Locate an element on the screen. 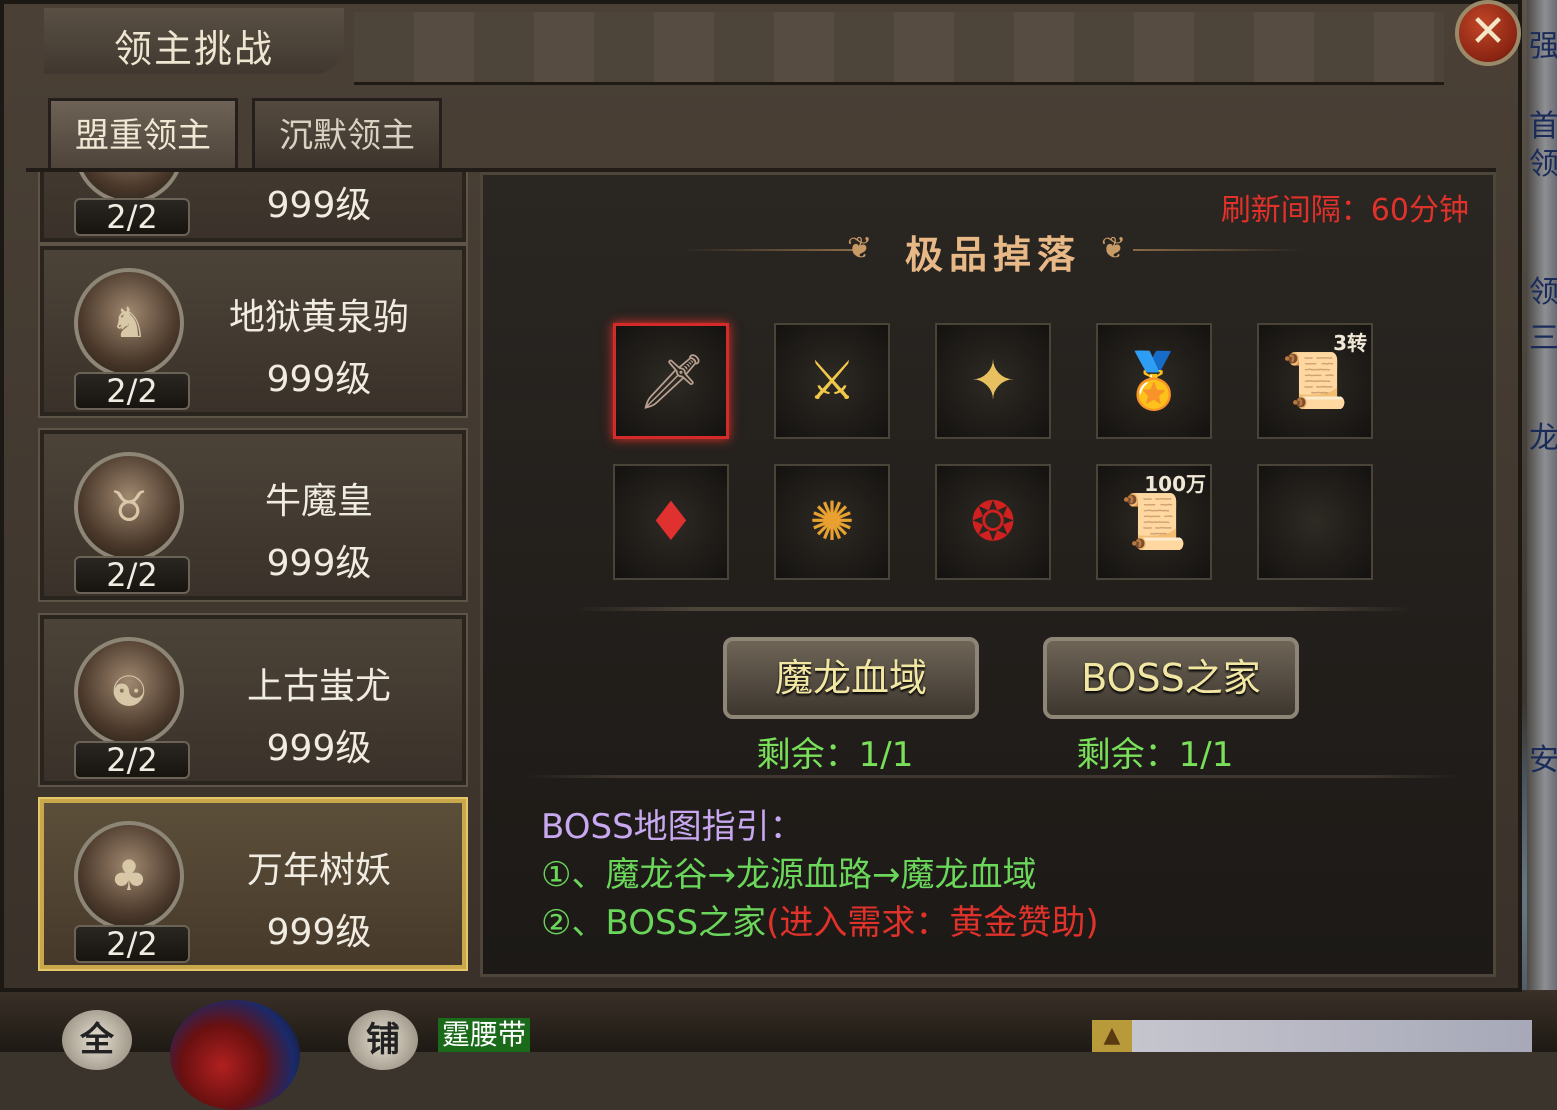 The image size is (1557, 1110). item-slot: ✦ is located at coordinates (993, 381).